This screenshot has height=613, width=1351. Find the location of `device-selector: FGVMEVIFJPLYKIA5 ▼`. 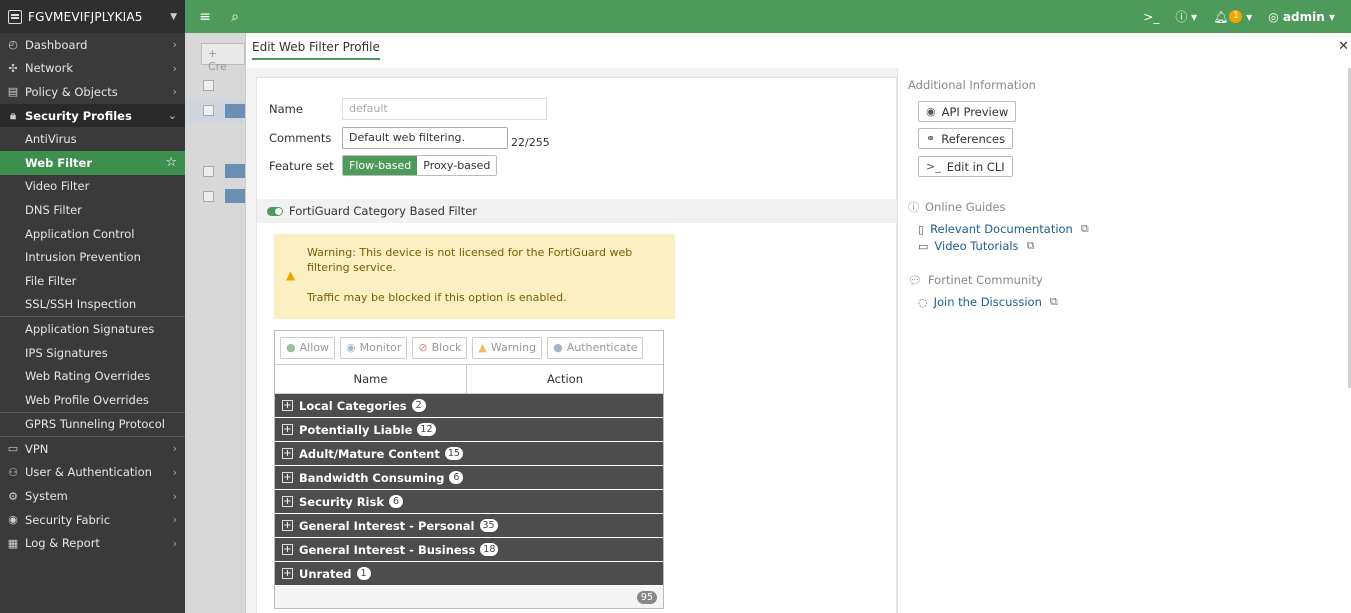

device-selector: FGVMEVIFJPLYKIA5 ▼ is located at coordinates (92, 16).